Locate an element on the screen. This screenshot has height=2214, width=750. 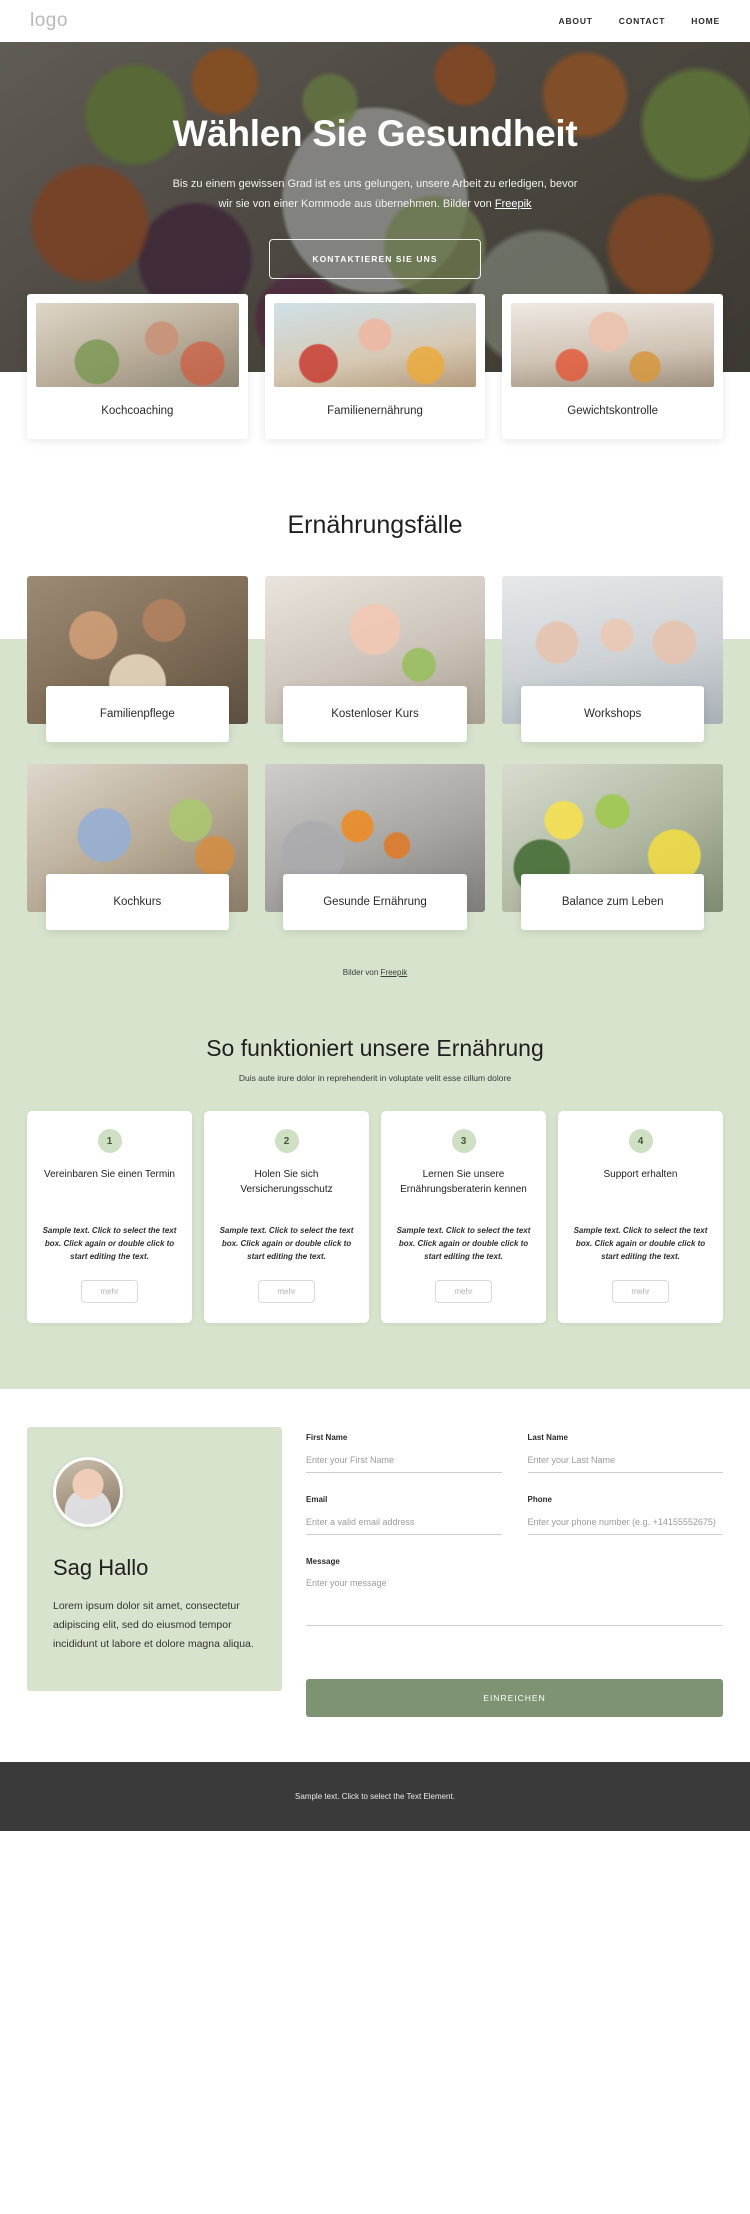
form-group-phone: Phone is located at coordinates (625, 1514).